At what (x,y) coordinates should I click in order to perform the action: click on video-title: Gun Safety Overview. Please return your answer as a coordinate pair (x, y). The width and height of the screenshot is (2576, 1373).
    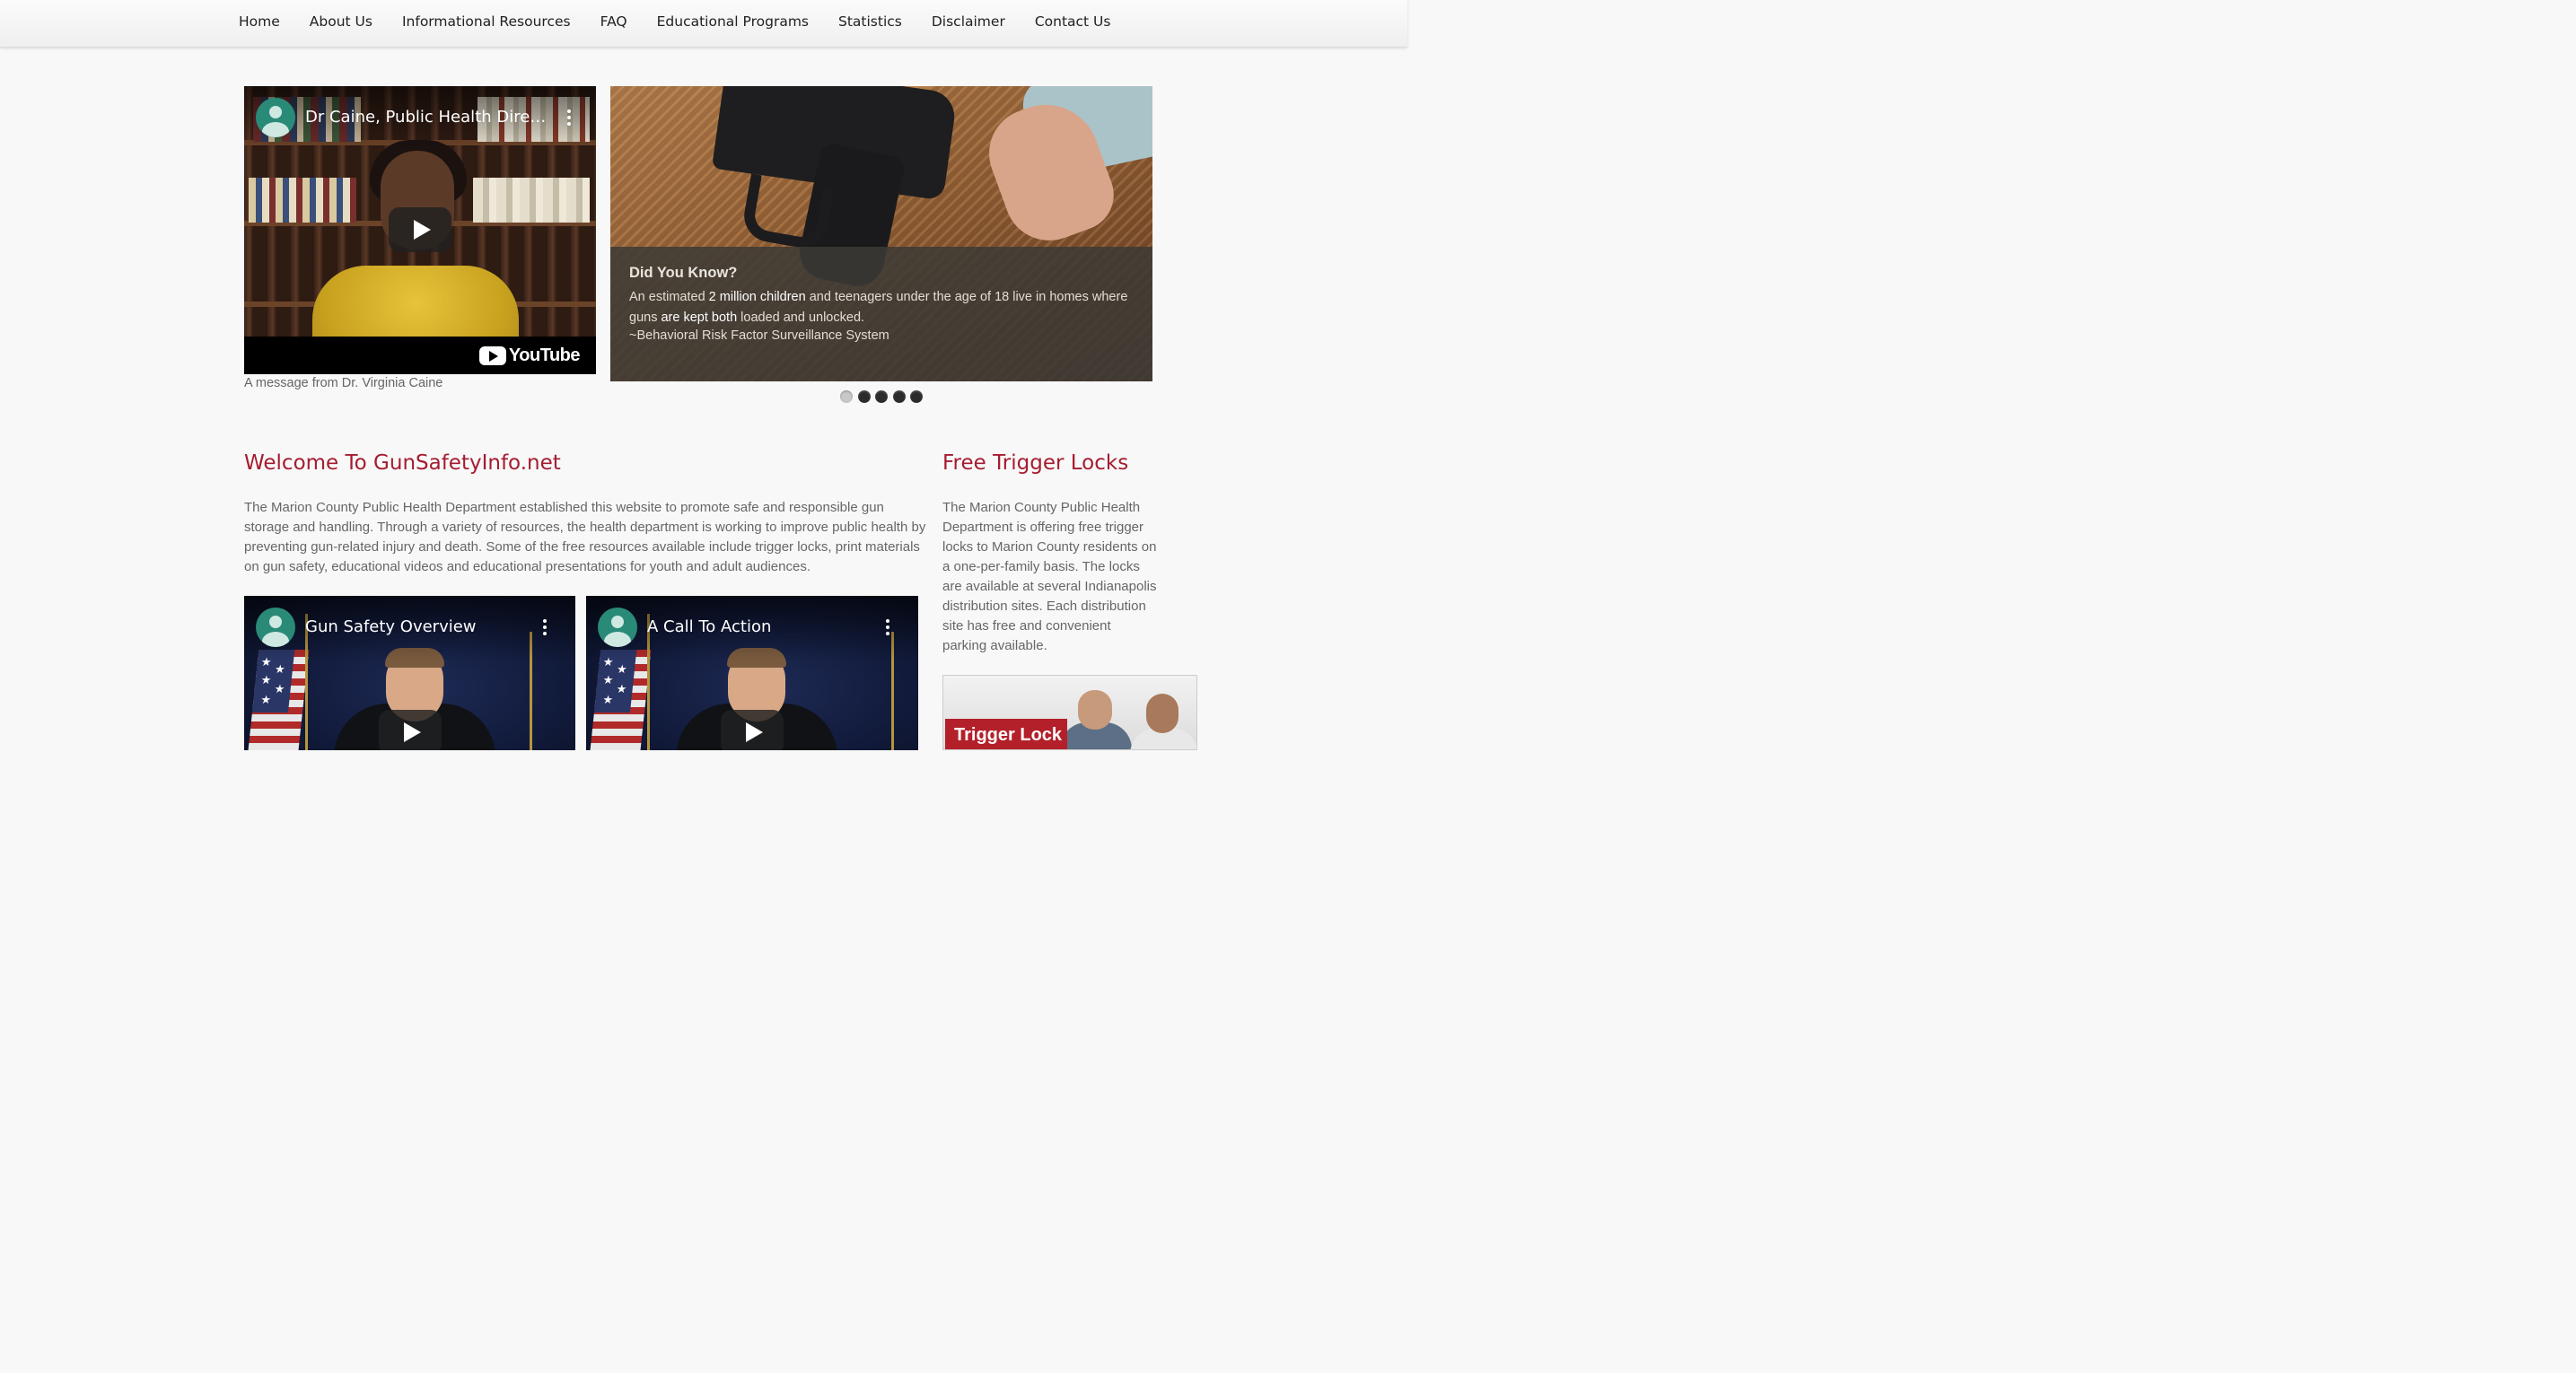
    Looking at the image, I should click on (418, 626).